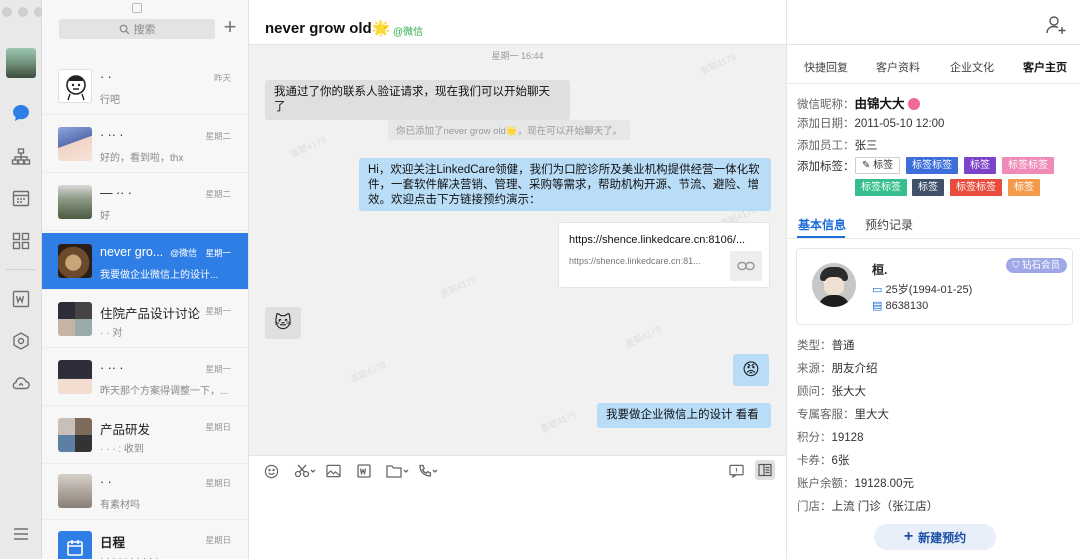 The width and height of the screenshot is (1080, 559). I want to click on info-key: 专属客服：, so click(826, 415).